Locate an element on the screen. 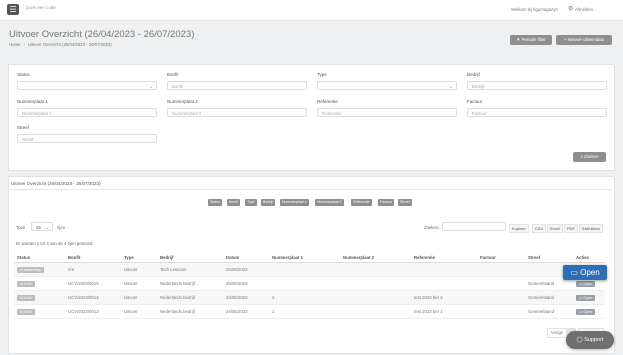 The height and width of the screenshot is (355, 623). colvis-factuur: Factuur is located at coordinates (386, 202).